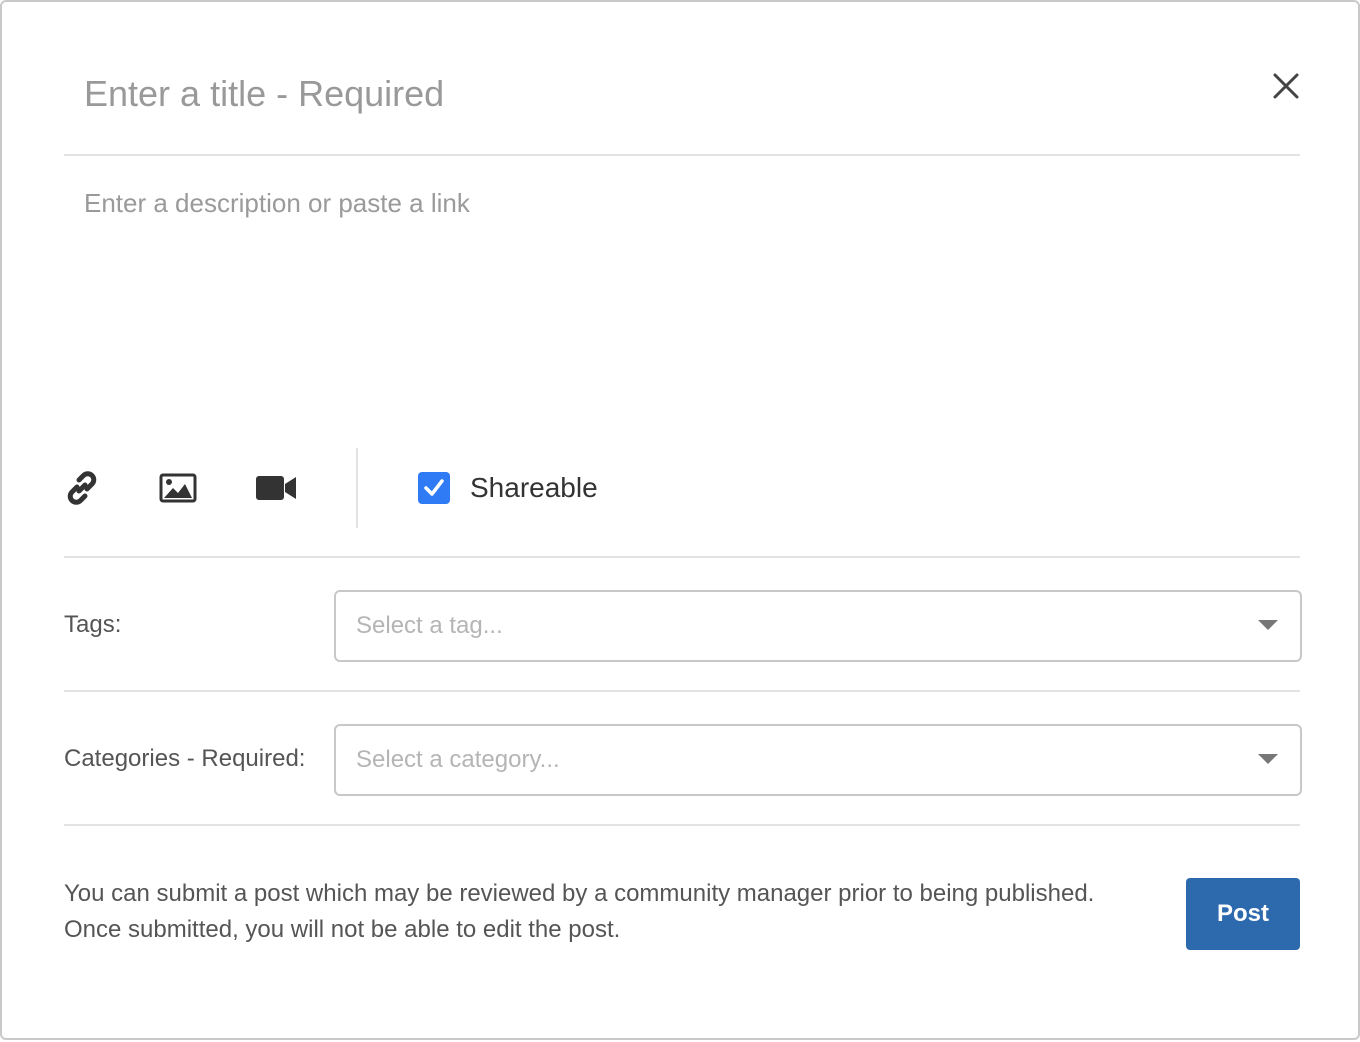 This screenshot has width=1360, height=1042. I want to click on shareable-checkbox, so click(434, 488).